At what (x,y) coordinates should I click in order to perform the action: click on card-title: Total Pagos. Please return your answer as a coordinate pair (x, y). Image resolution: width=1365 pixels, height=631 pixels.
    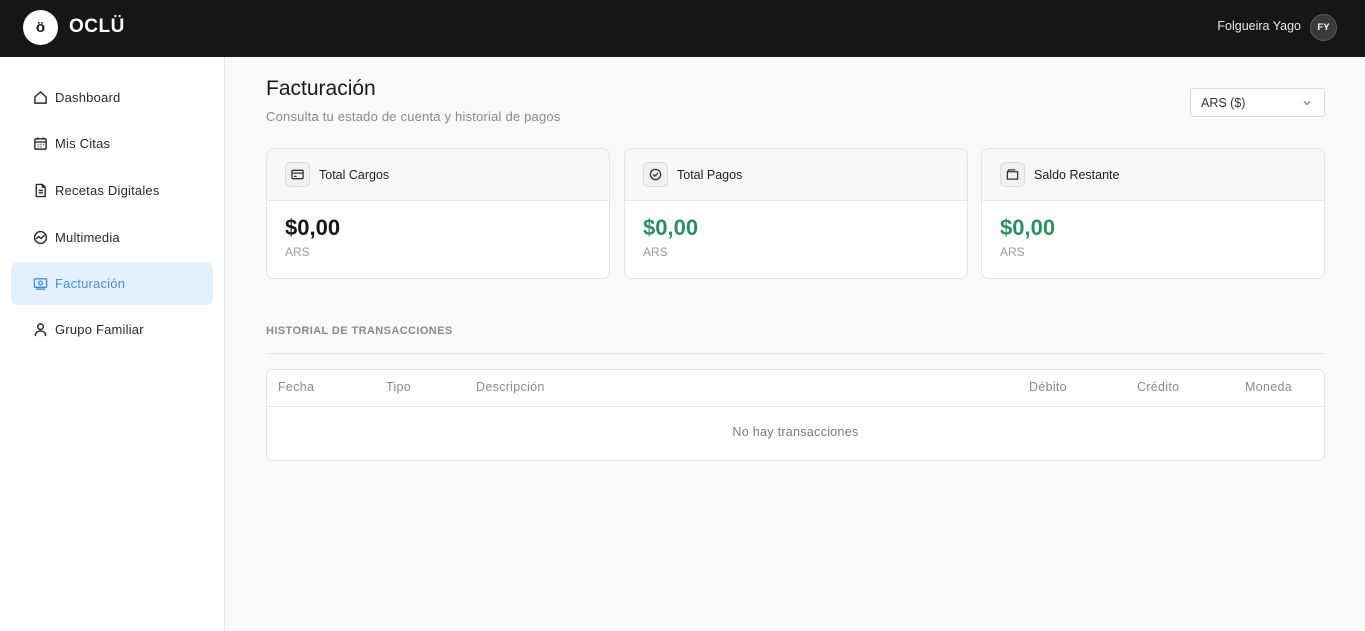
    Looking at the image, I should click on (710, 174).